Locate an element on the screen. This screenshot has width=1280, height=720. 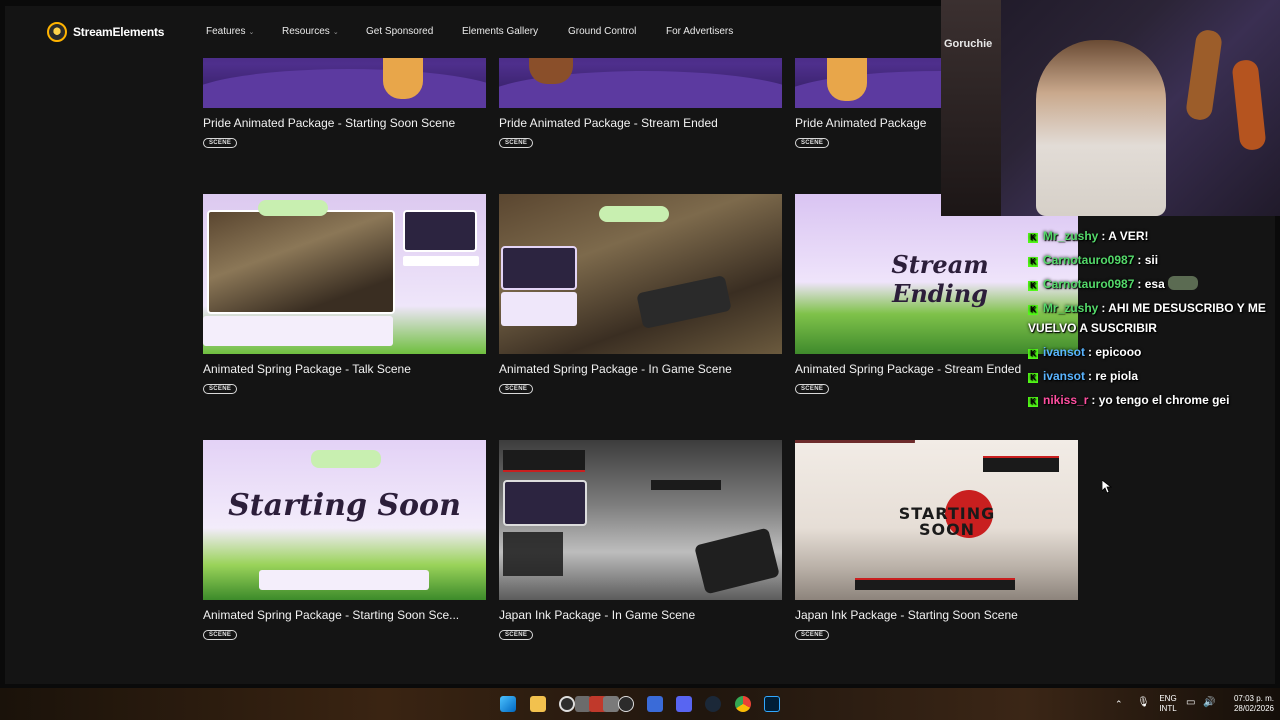
language-code: ENG is located at coordinates (1168, 698).